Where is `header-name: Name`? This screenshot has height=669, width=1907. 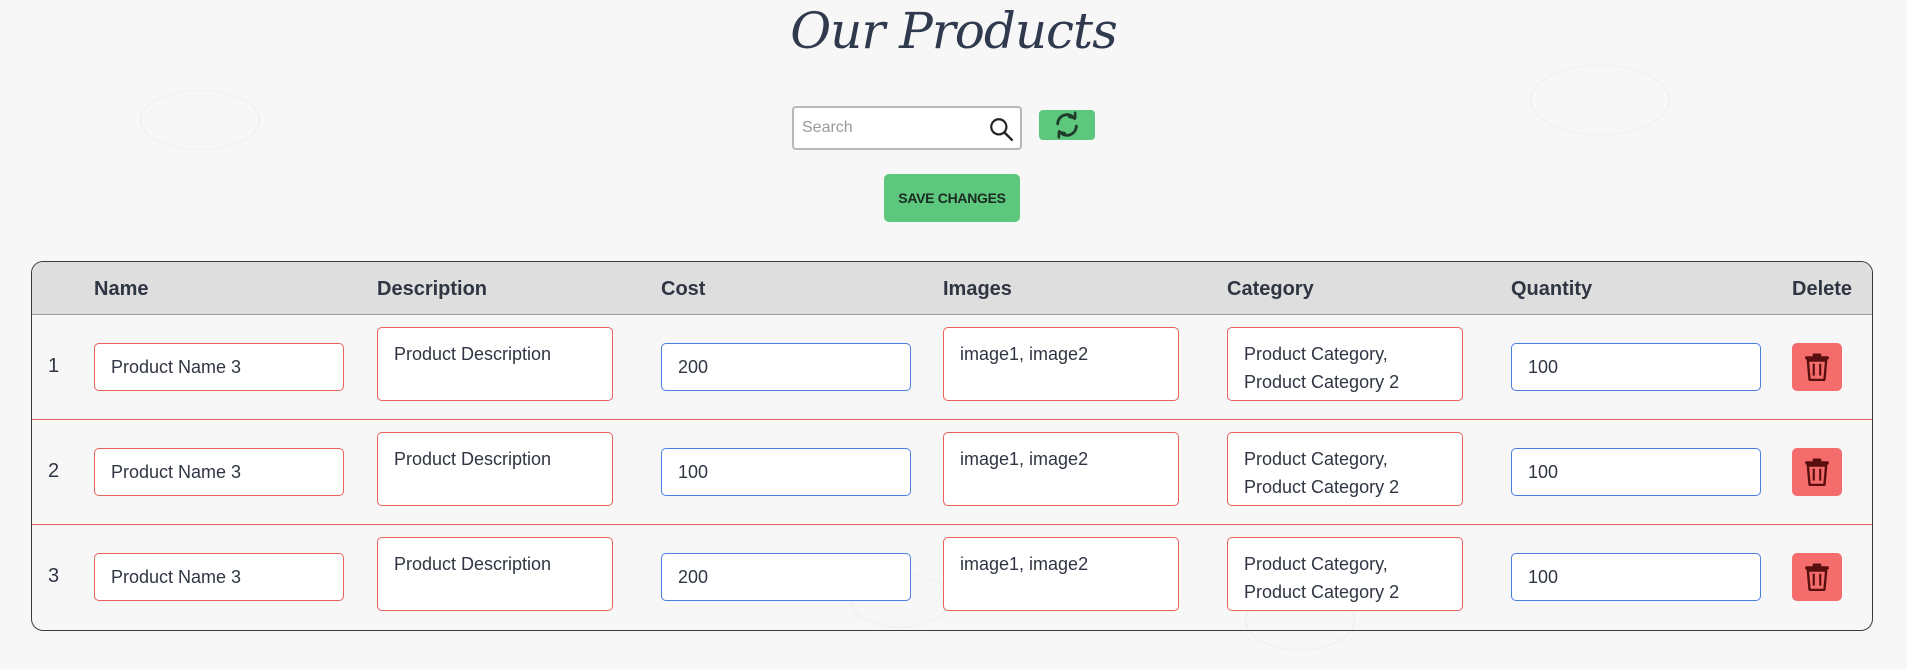 header-name: Name is located at coordinates (121, 289).